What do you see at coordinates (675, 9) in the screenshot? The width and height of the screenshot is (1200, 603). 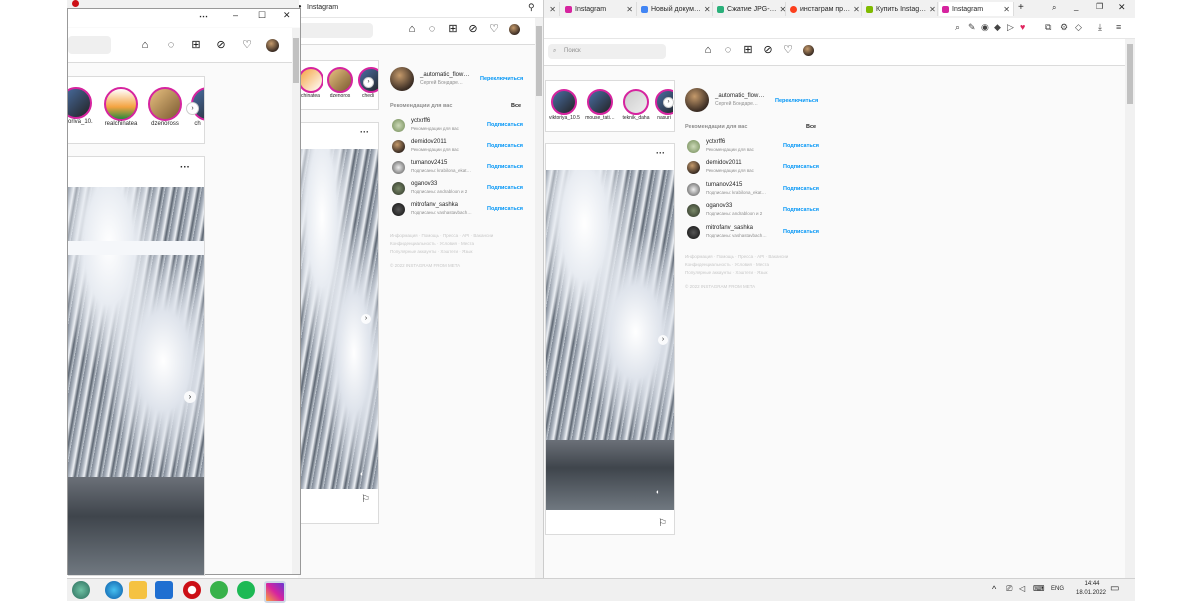 I see `tab-docs: Новый докум… ✕` at bounding box center [675, 9].